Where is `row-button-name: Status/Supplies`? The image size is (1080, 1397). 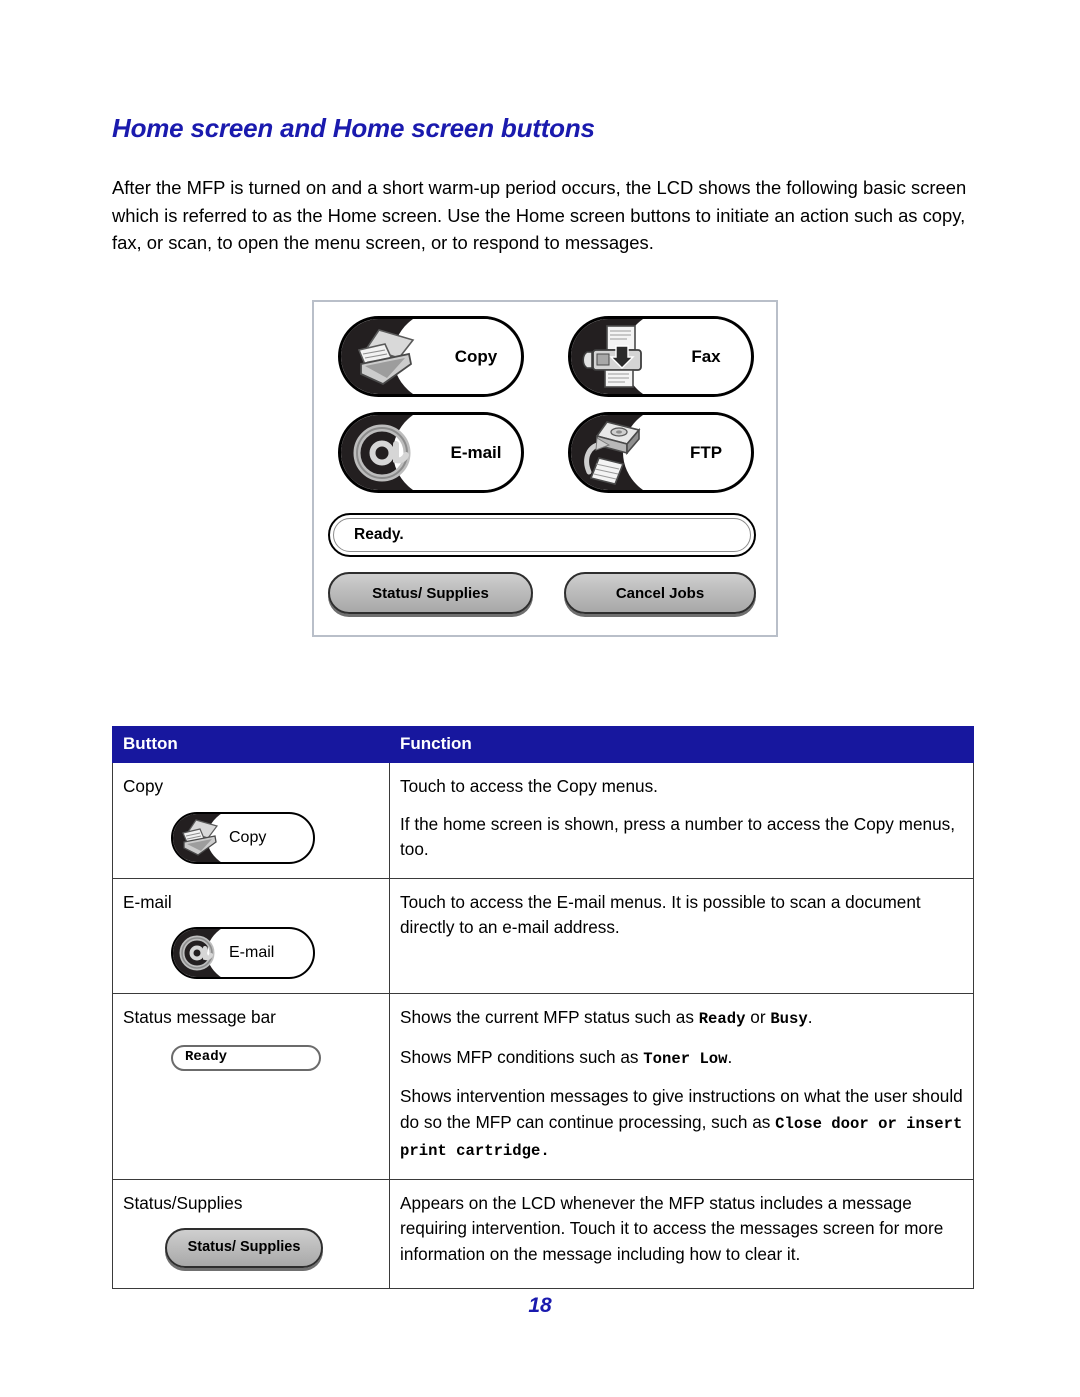 row-button-name: Status/Supplies is located at coordinates (183, 1202).